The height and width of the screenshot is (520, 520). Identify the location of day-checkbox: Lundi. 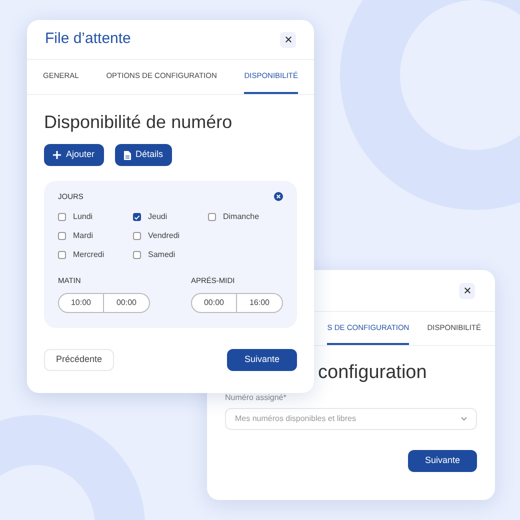
(95, 217).